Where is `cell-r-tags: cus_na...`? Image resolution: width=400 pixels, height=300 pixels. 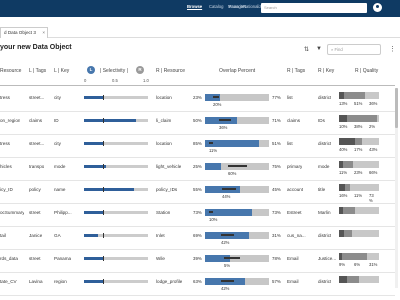
cell-r-tags: cus_na... is located at coordinates (296, 235).